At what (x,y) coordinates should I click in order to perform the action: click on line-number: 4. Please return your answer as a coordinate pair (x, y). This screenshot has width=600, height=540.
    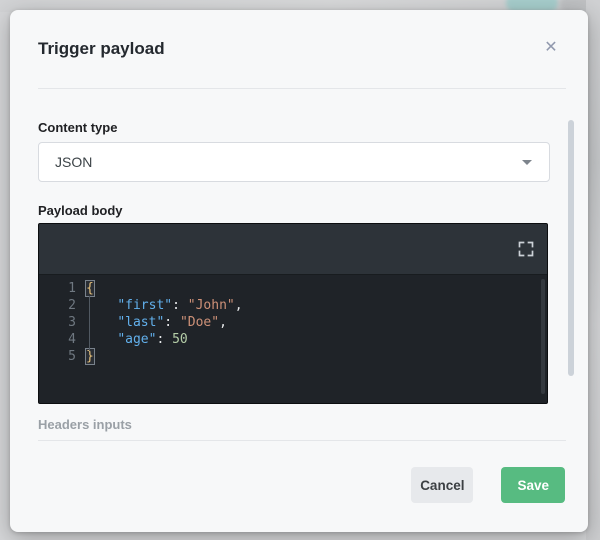
    Looking at the image, I should click on (72, 339).